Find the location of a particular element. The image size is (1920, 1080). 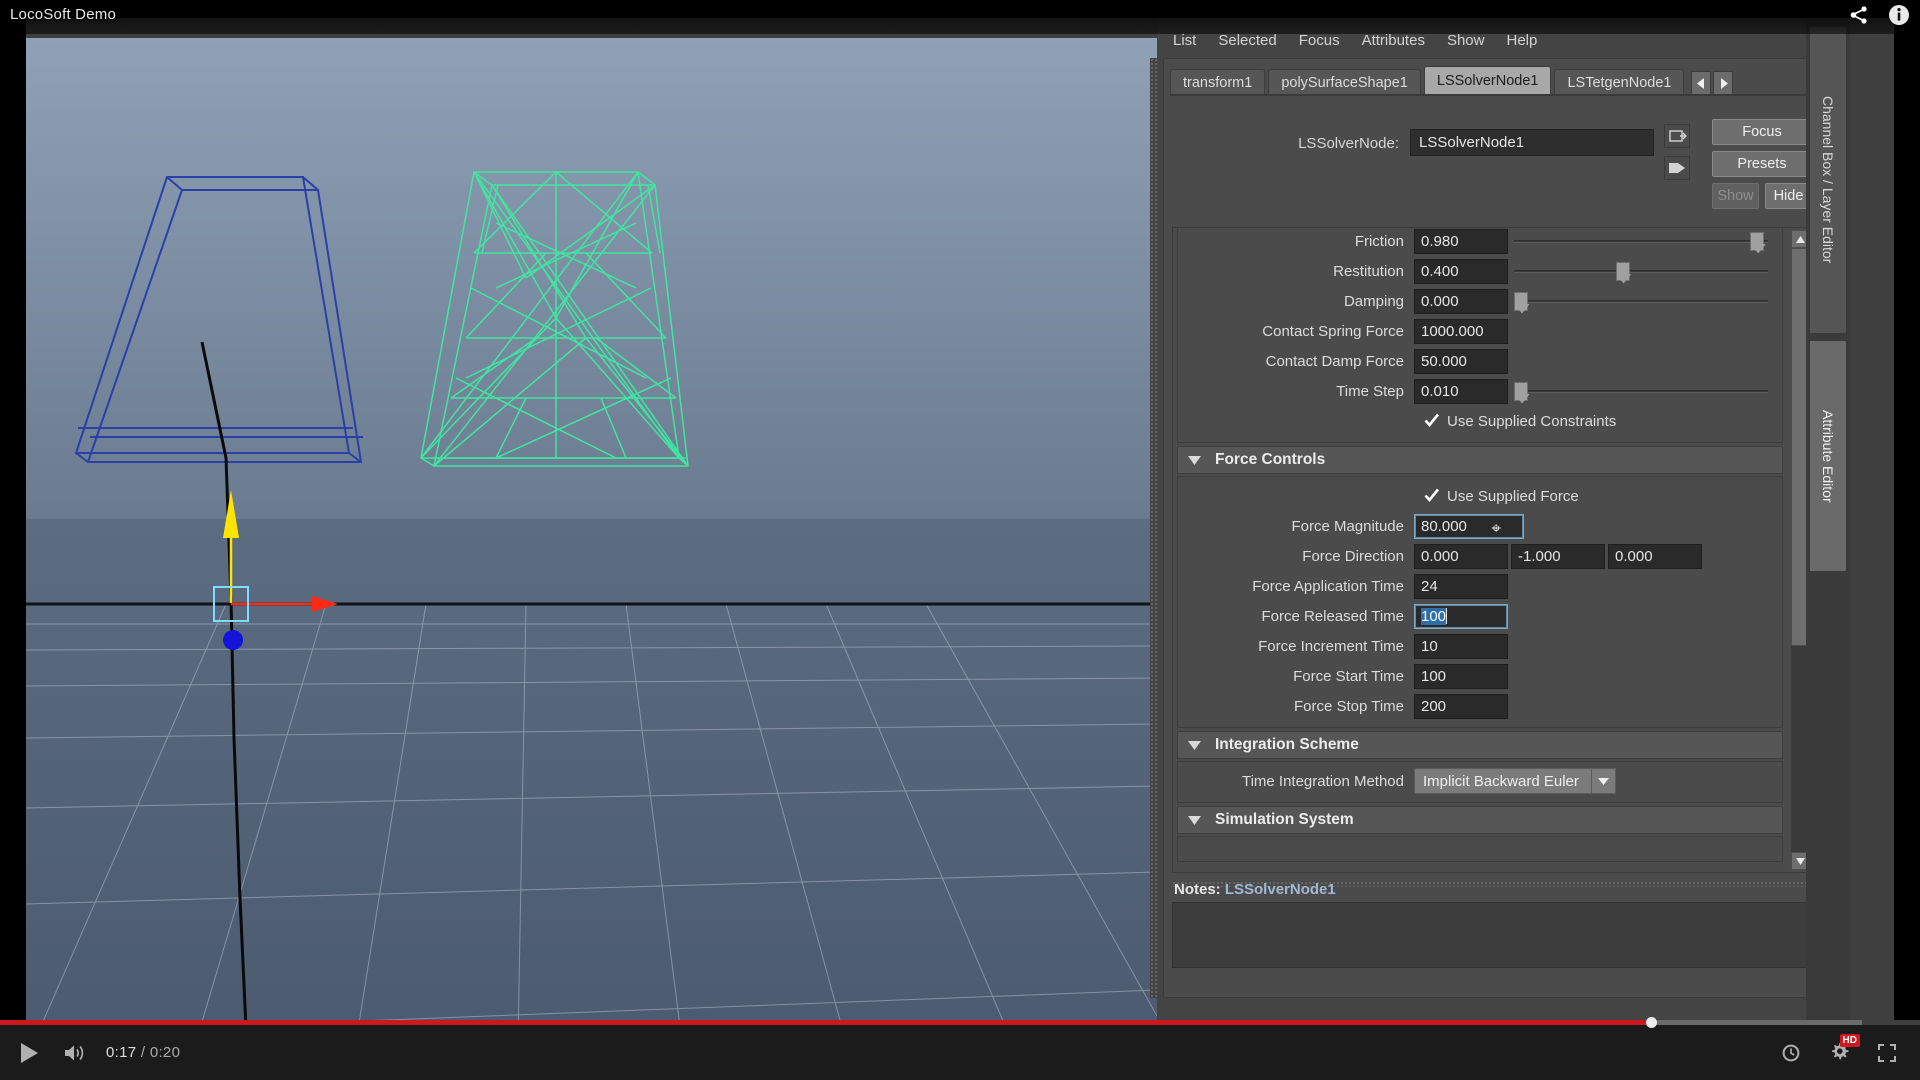

slider-friction is located at coordinates (1641, 241).